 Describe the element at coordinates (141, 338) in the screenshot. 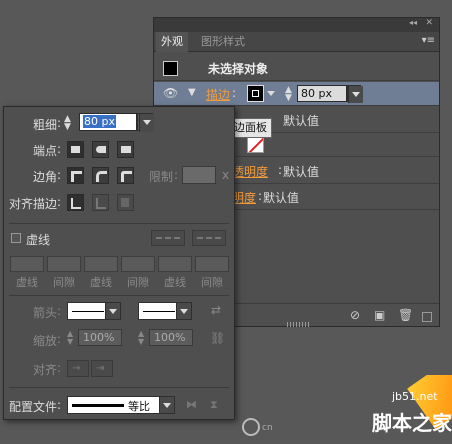

I see `scale-2-stepper: ▲ ▼` at that location.